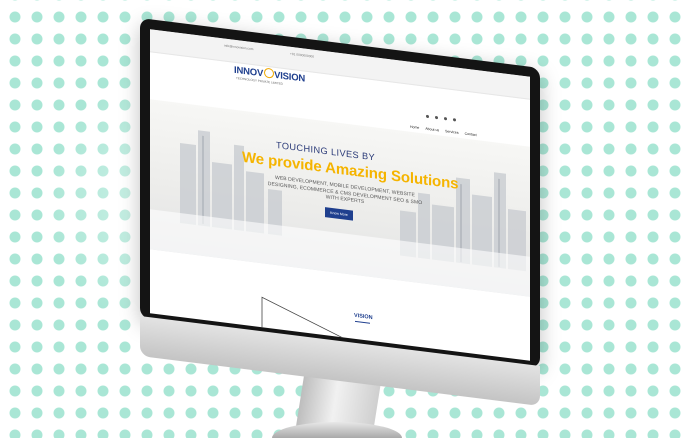  What do you see at coordinates (454, 120) in the screenshot?
I see `instagram-icon` at bounding box center [454, 120].